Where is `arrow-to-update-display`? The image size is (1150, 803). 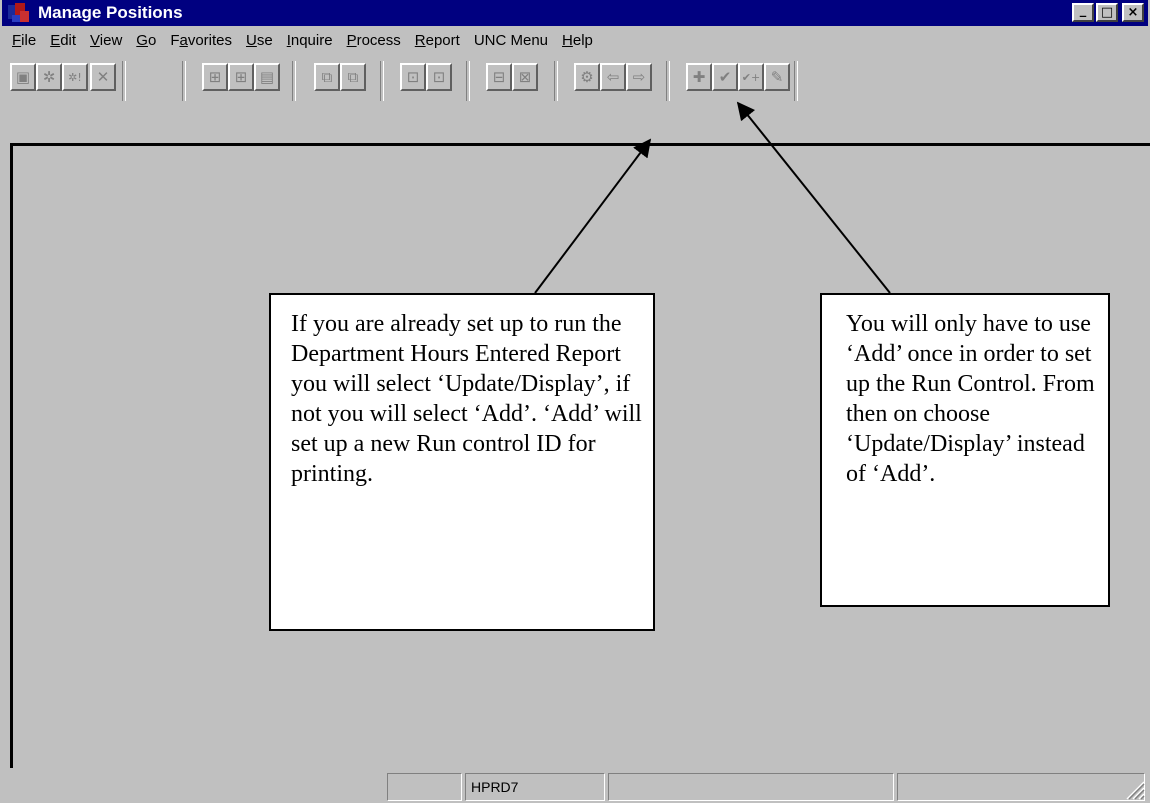
arrow-to-update-display is located at coordinates (593, 216).